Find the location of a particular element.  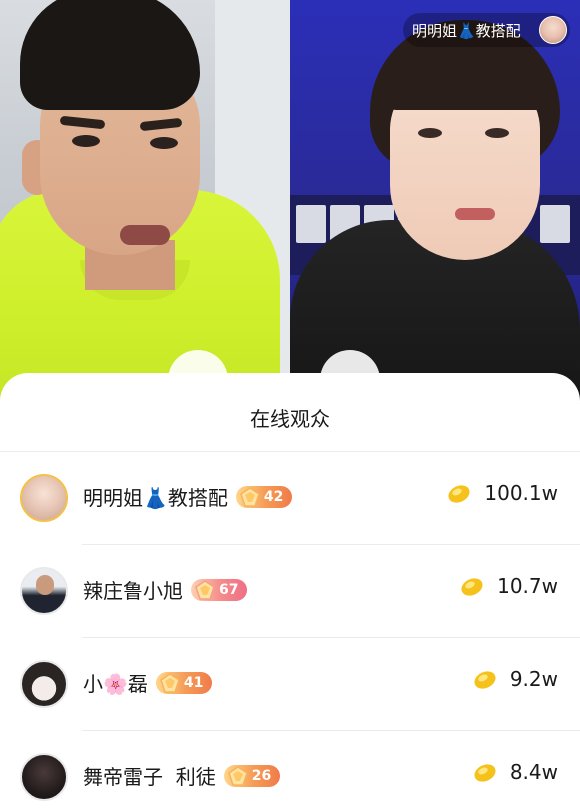

contribution: 10.7w is located at coordinates (508, 586).